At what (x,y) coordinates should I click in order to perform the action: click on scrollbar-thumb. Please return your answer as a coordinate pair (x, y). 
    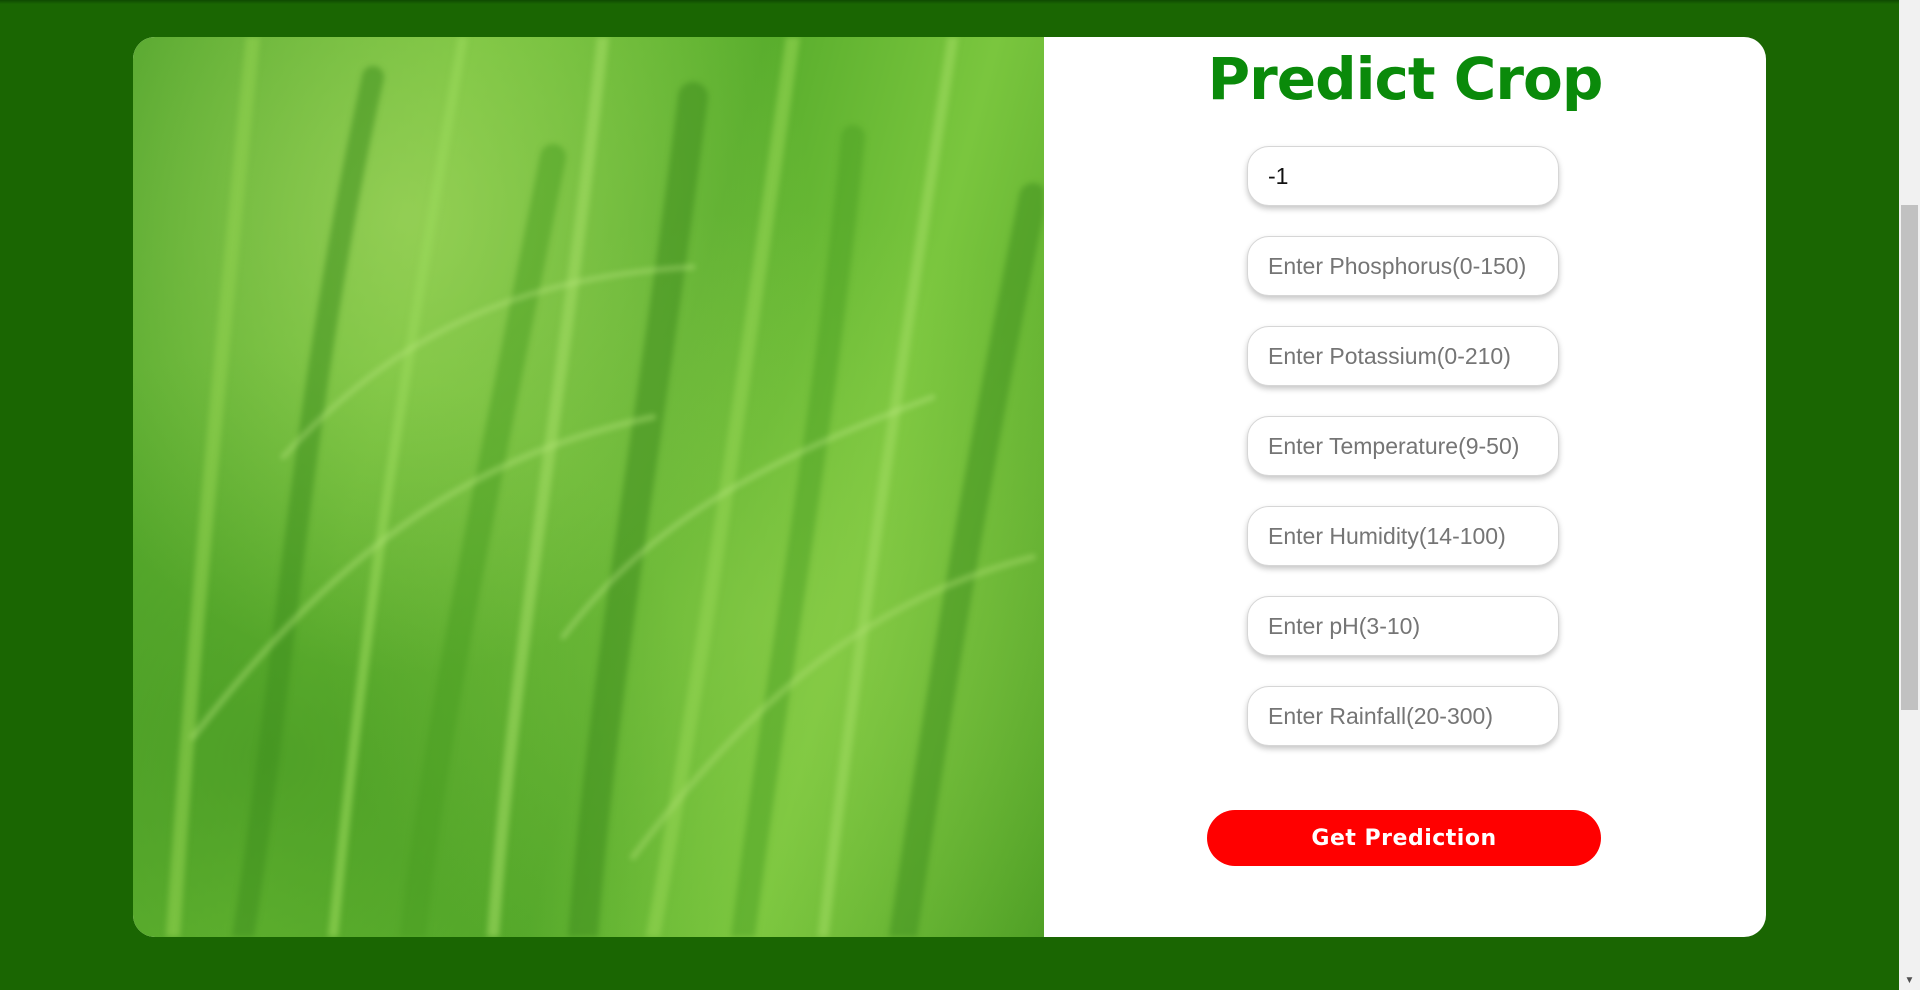
    Looking at the image, I should click on (1909, 457).